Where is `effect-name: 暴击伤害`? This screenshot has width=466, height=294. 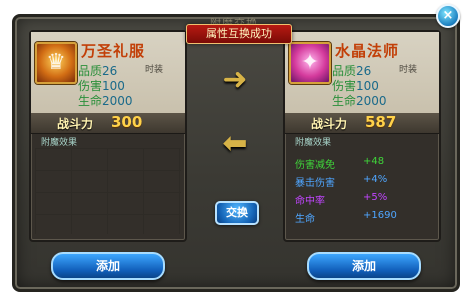
effect-name: 暴击伤害 is located at coordinates (315, 183).